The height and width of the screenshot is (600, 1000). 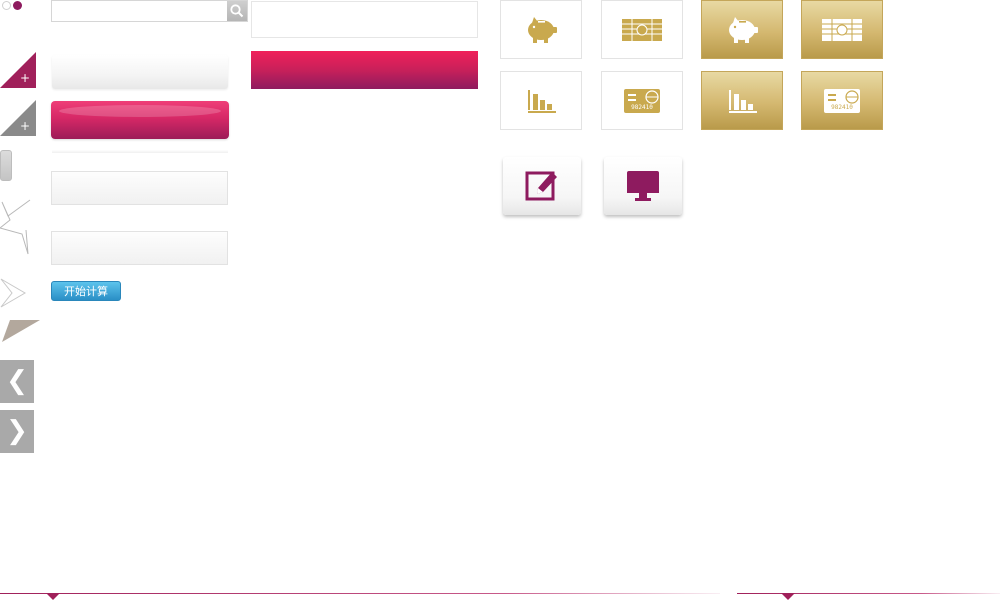 What do you see at coordinates (868, 593) in the screenshot?
I see `footer-divider-right` at bounding box center [868, 593].